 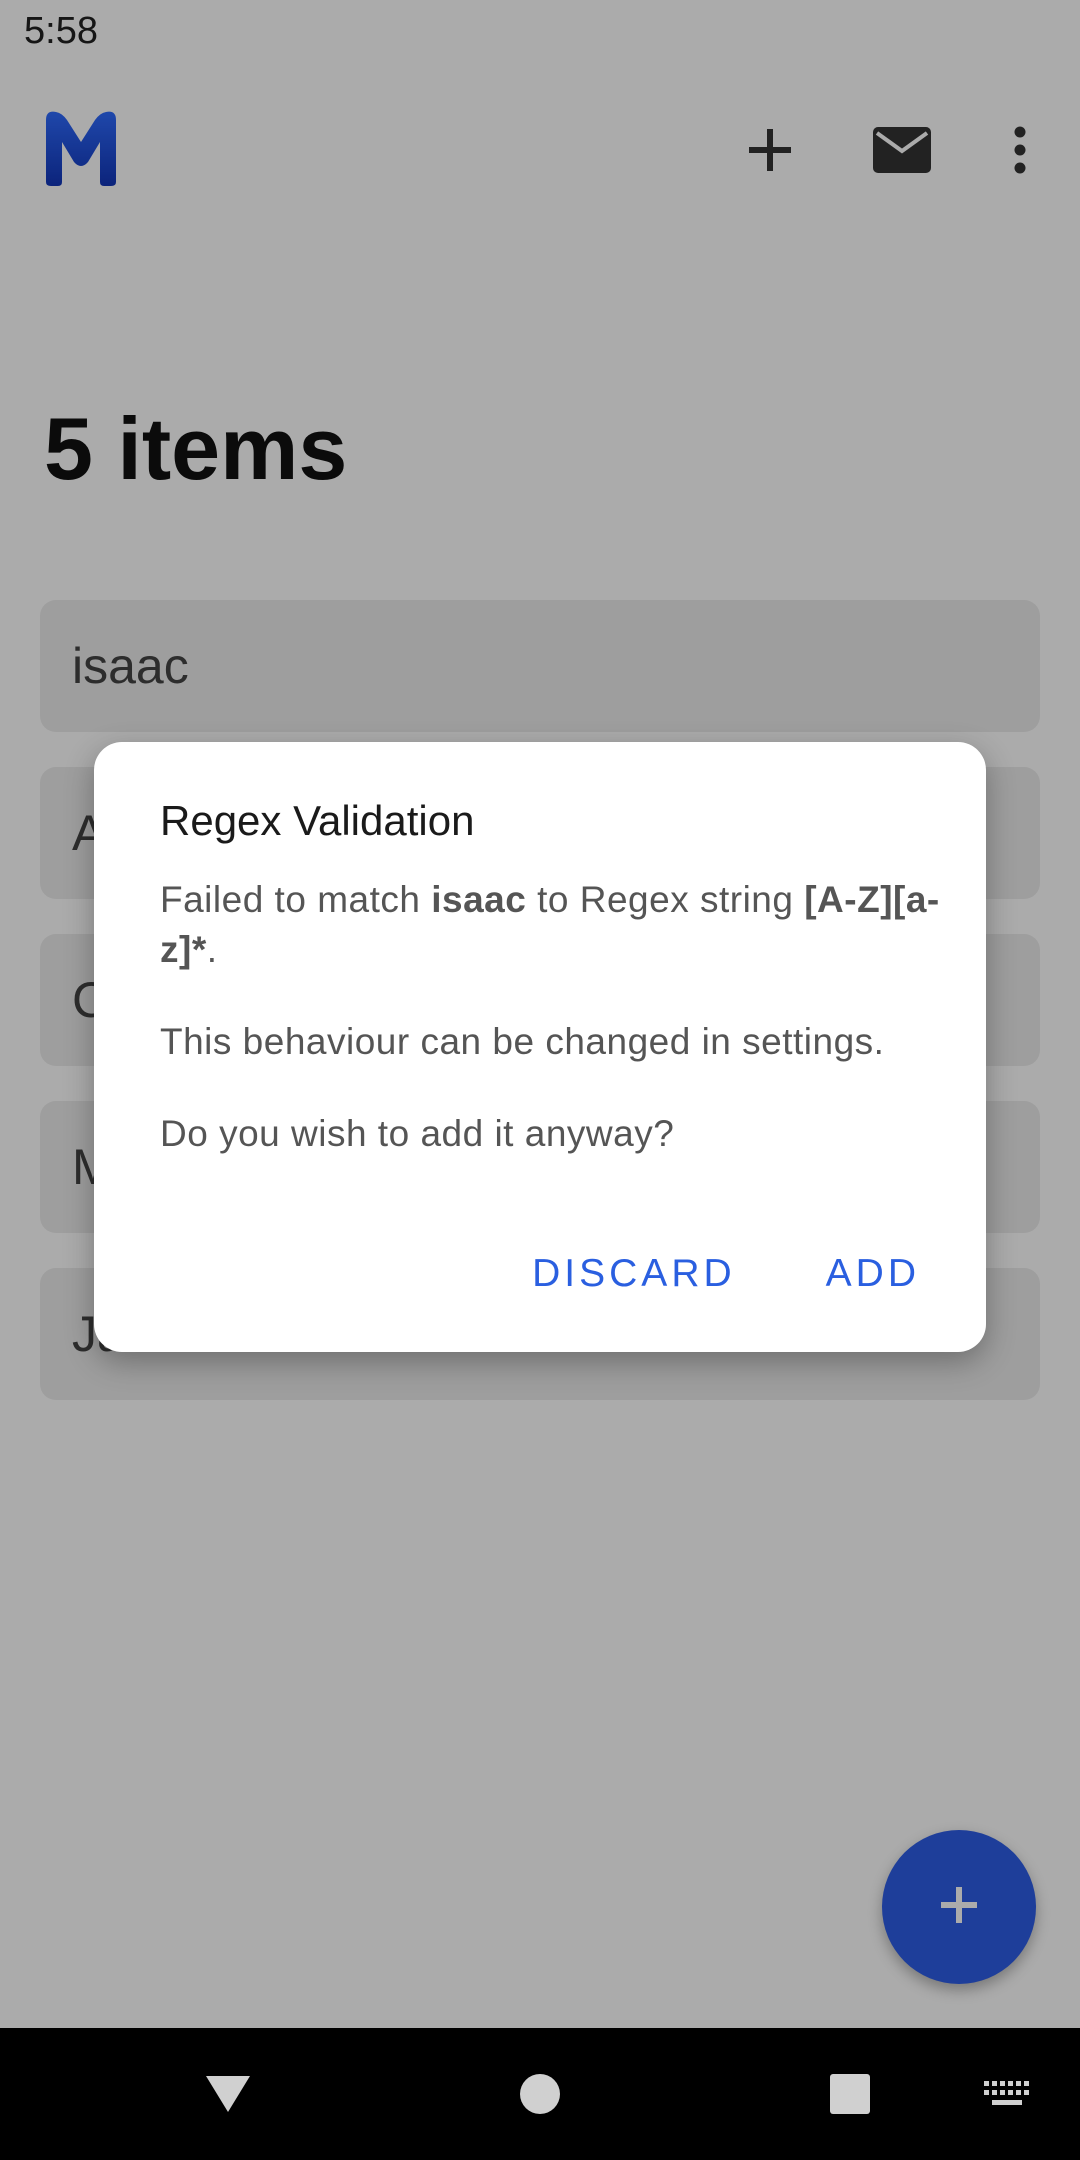 I want to click on message-text: ., so click(x=212, y=949).